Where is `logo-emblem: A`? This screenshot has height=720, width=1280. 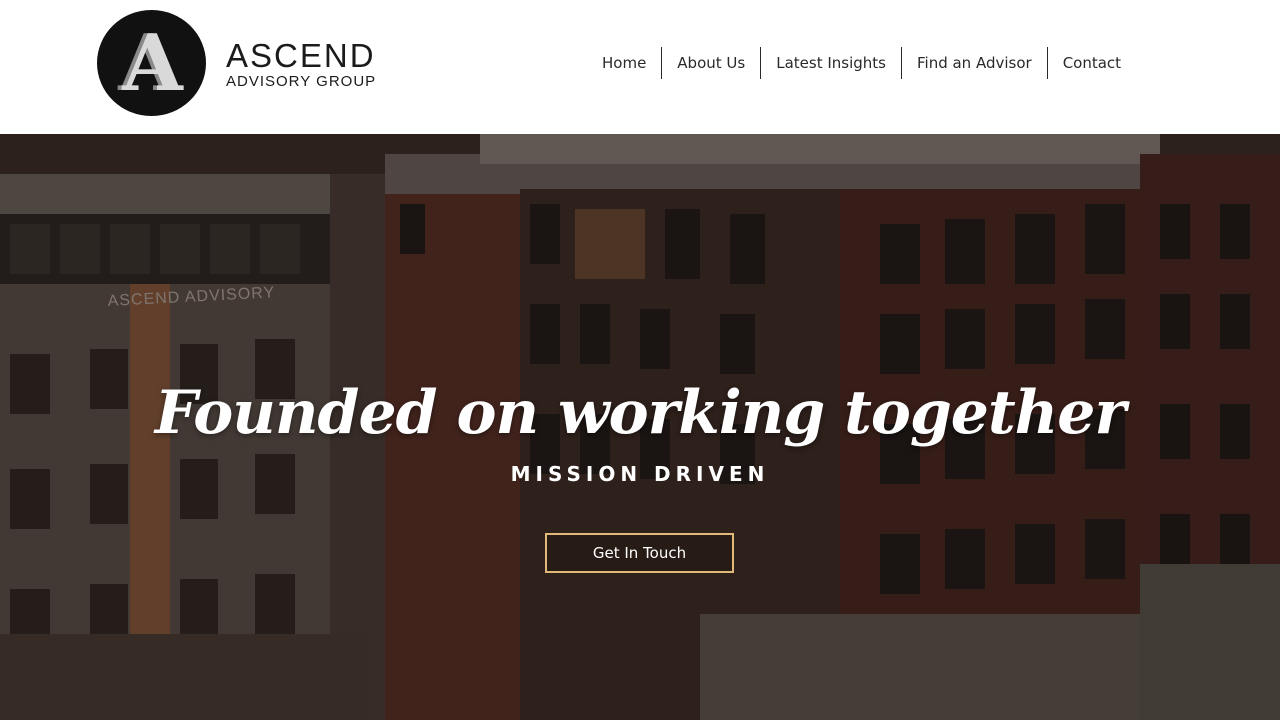
logo-emblem: A is located at coordinates (151, 63).